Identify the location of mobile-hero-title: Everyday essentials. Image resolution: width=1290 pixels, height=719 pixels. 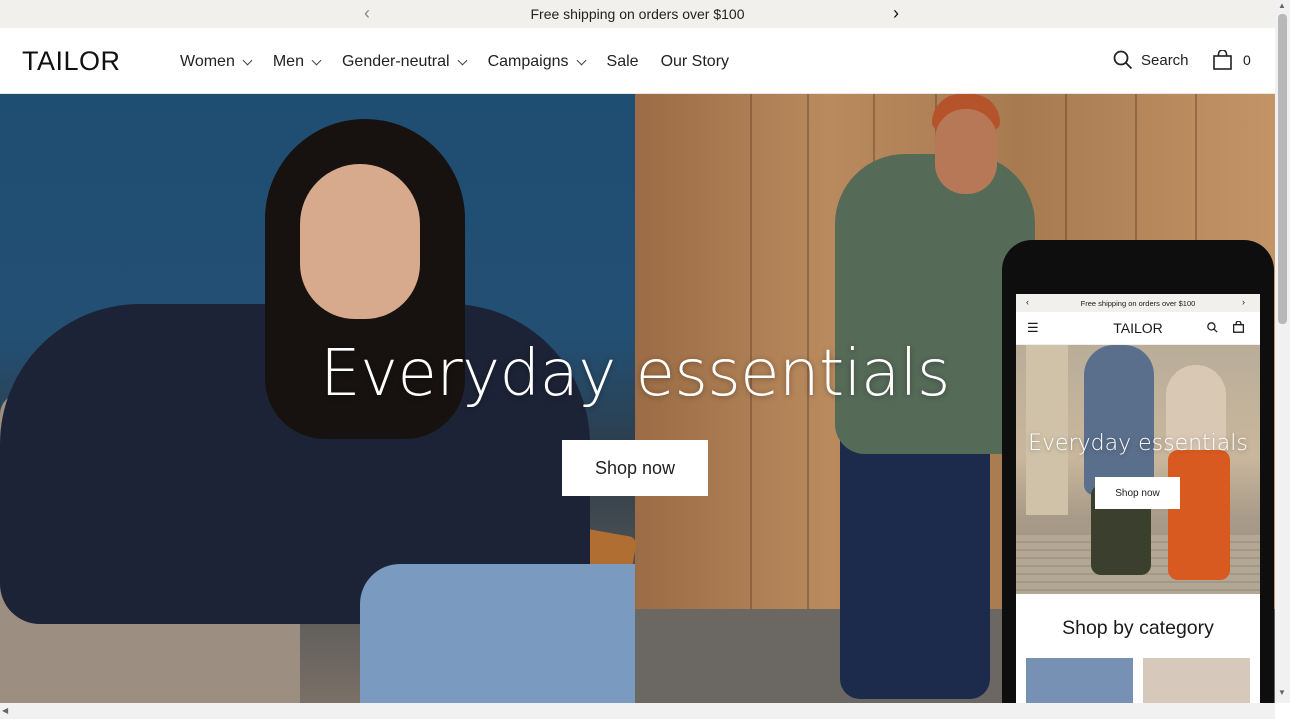
(1138, 443).